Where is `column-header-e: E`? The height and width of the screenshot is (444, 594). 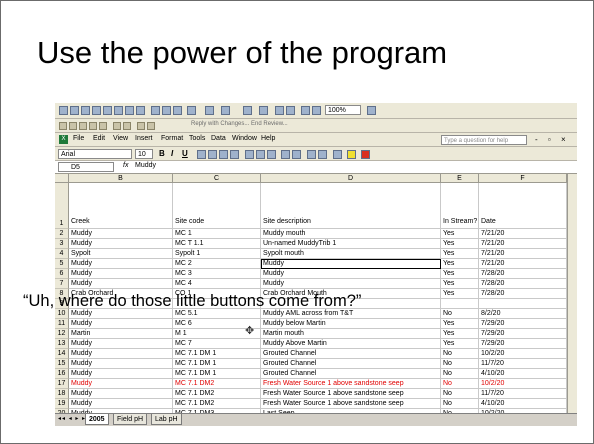
column-header-e: E is located at coordinates (460, 178).